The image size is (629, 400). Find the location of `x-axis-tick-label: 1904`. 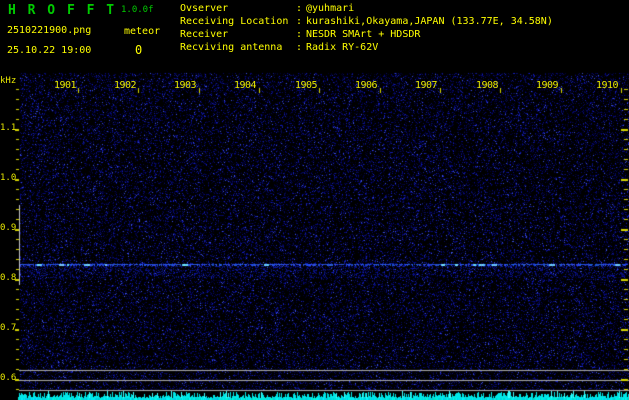

x-axis-tick-label: 1904 is located at coordinates (245, 85).